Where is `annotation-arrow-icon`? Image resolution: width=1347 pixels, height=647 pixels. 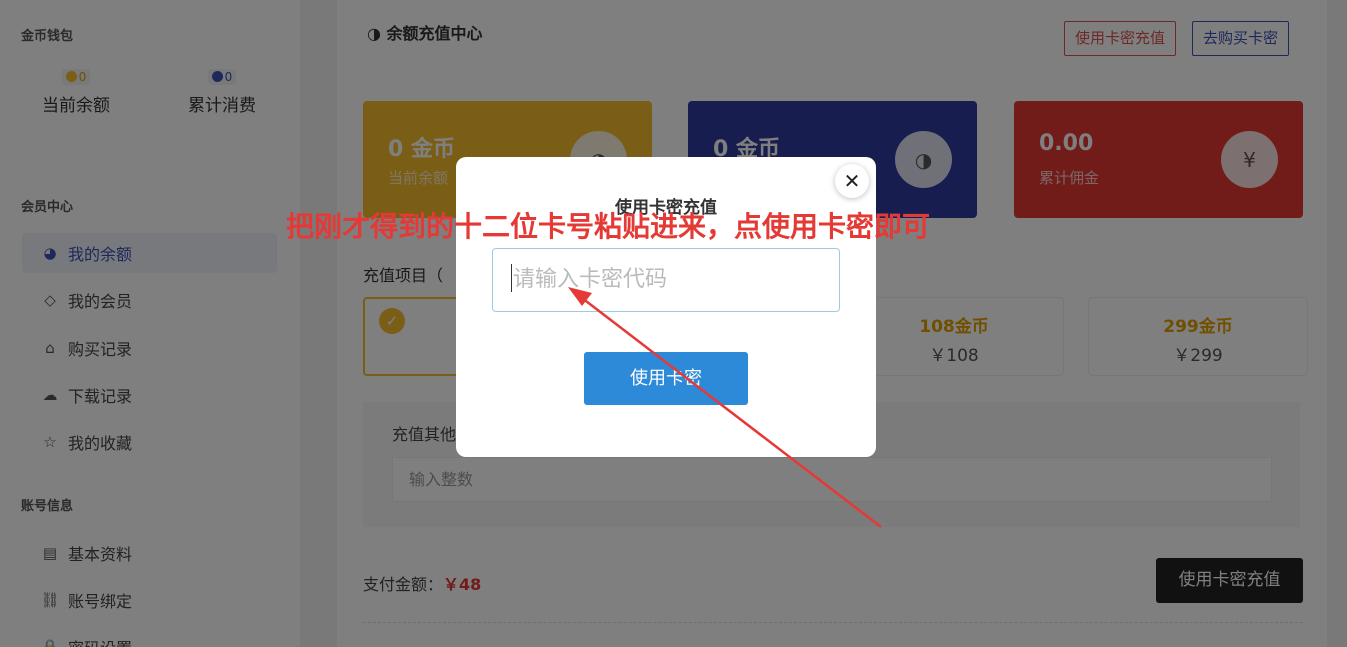
annotation-arrow-icon is located at coordinates (725, 407).